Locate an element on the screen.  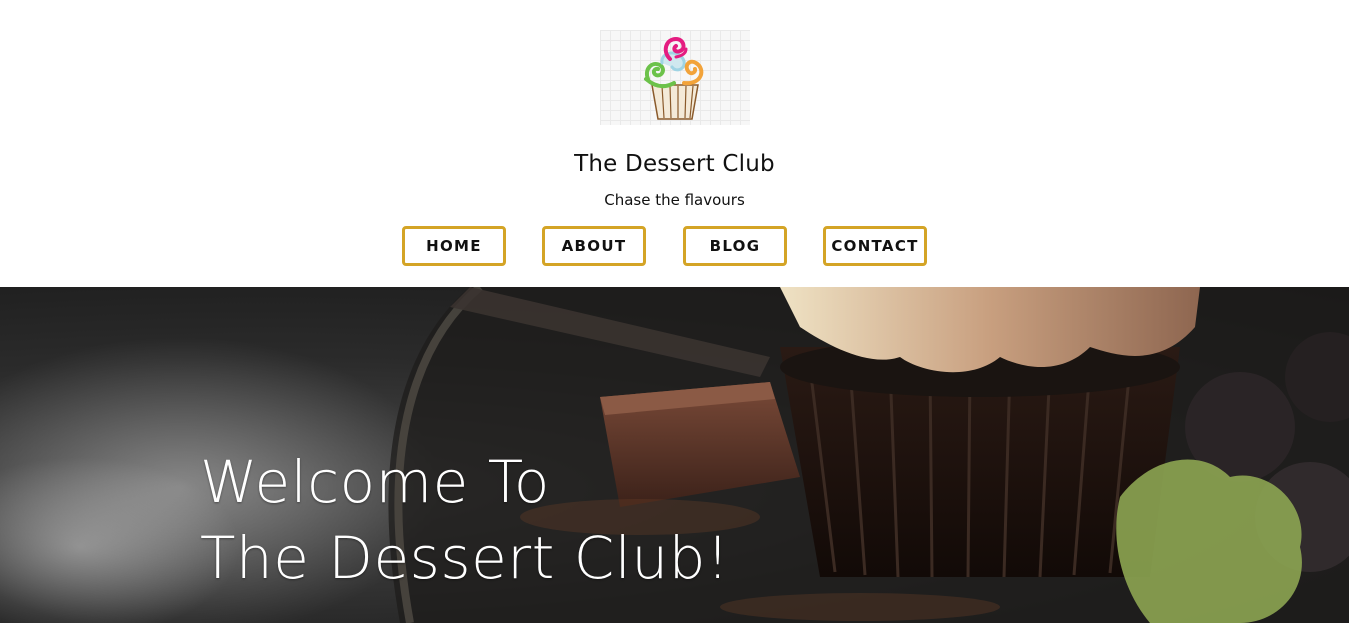
hero-heading-line-2: The Dessert Club! is located at coordinates (465, 558).